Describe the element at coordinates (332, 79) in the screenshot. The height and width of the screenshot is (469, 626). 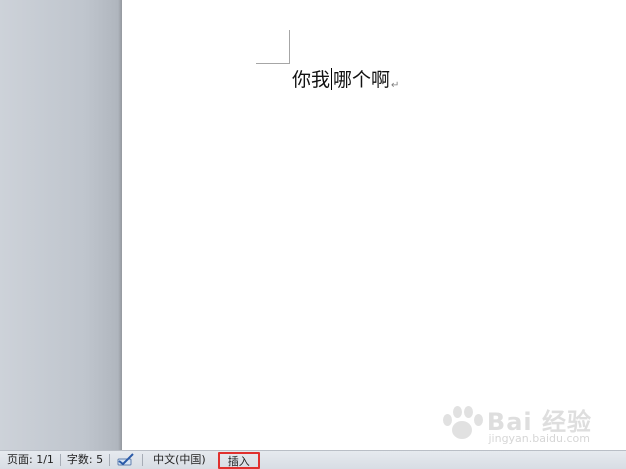
I see `text-caret` at that location.